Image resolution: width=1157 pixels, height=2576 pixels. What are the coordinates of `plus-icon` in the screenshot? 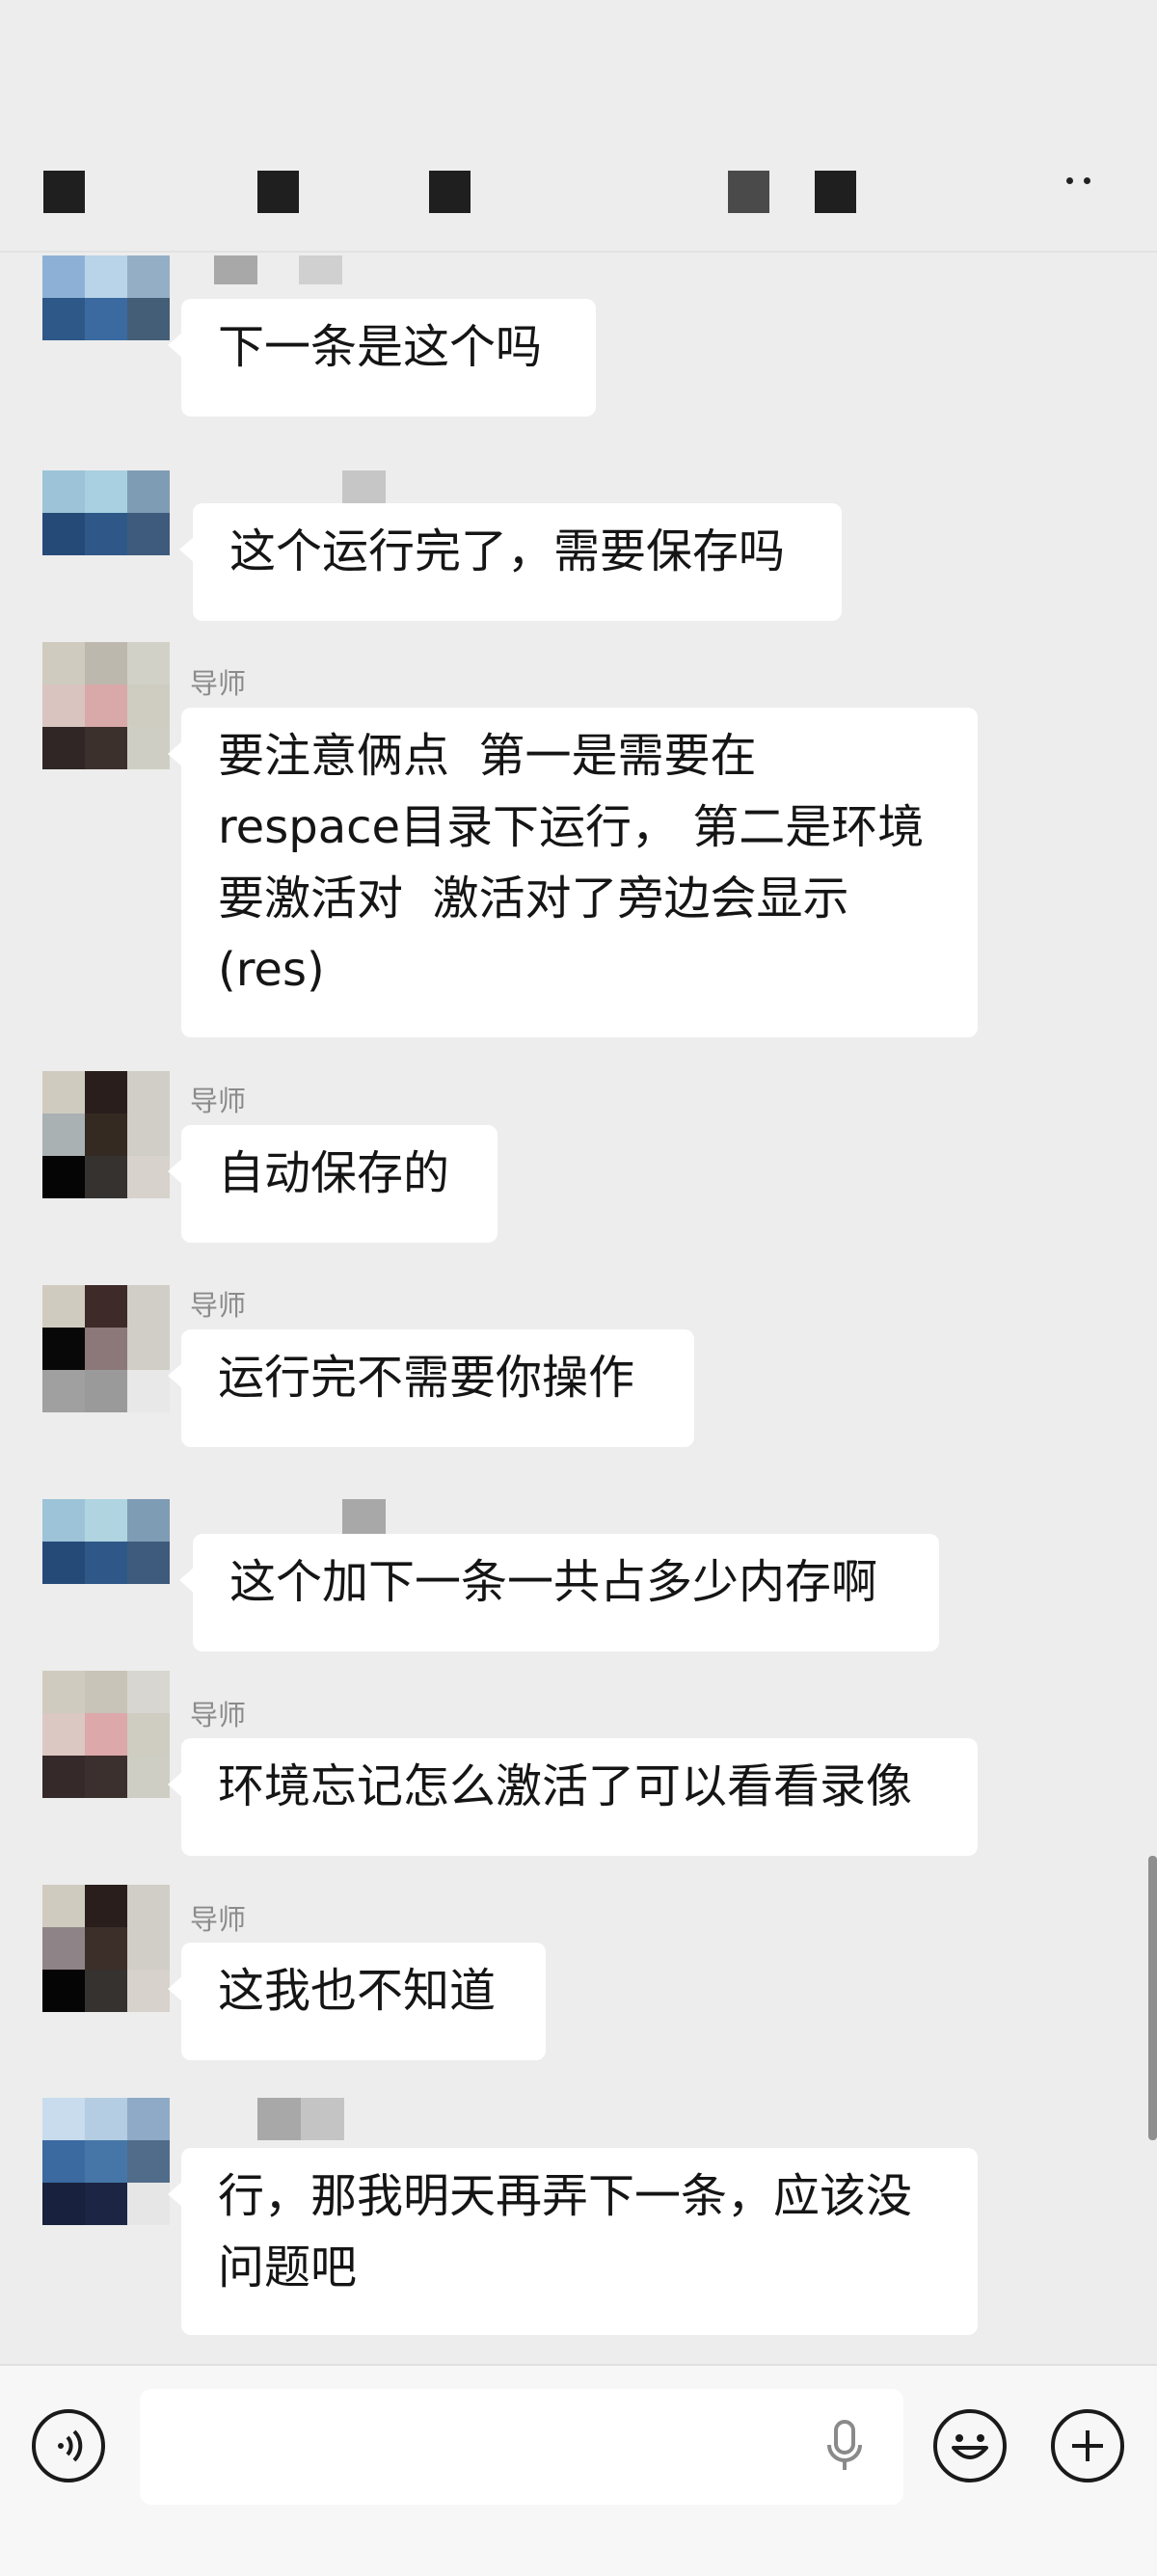 It's located at (1087, 2445).